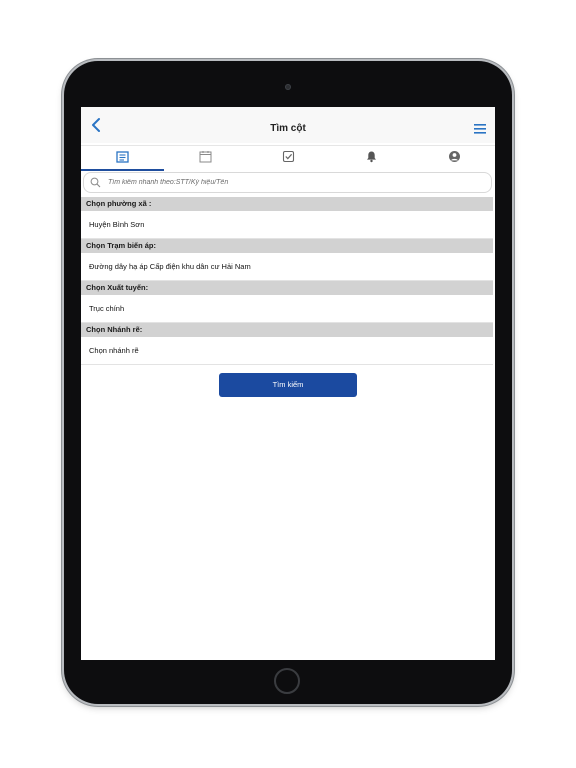  Describe the element at coordinates (293, 182) in the screenshot. I see `search-input` at that location.